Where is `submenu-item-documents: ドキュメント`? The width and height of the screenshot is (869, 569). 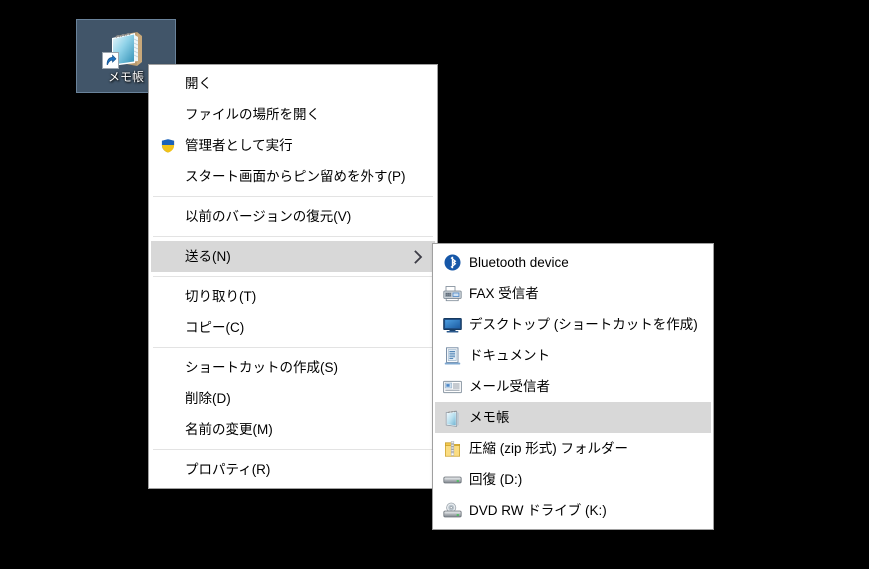 submenu-item-documents: ドキュメント is located at coordinates (573, 355).